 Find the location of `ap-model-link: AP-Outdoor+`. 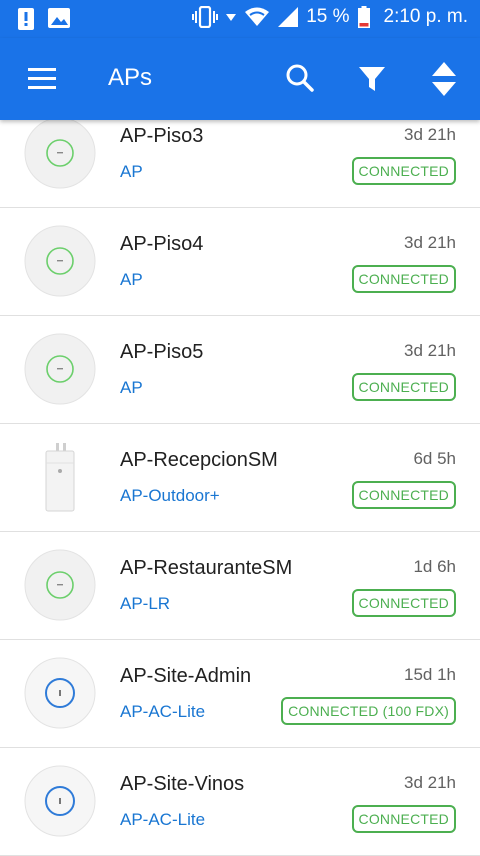

ap-model-link: AP-Outdoor+ is located at coordinates (170, 496).